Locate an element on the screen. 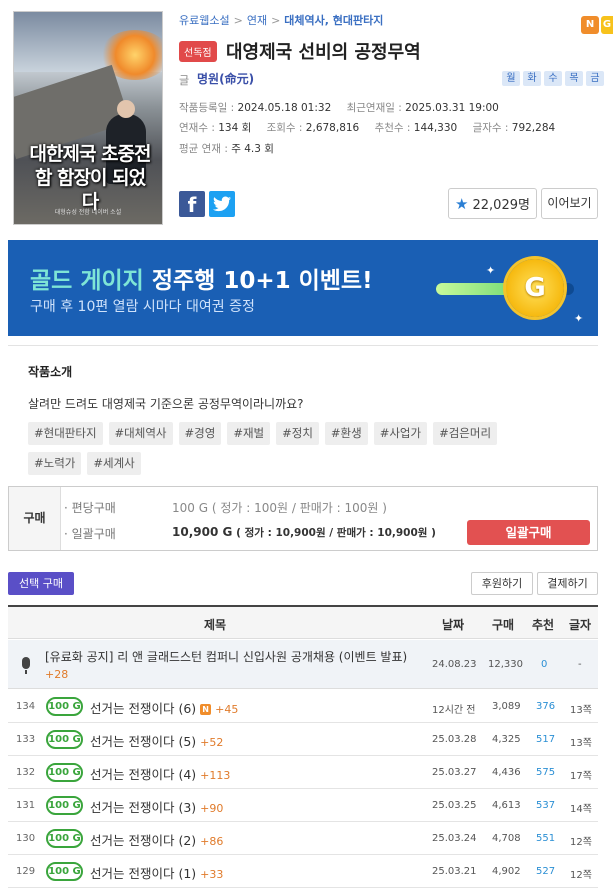  notice-date: 24.08.23 is located at coordinates (454, 664).